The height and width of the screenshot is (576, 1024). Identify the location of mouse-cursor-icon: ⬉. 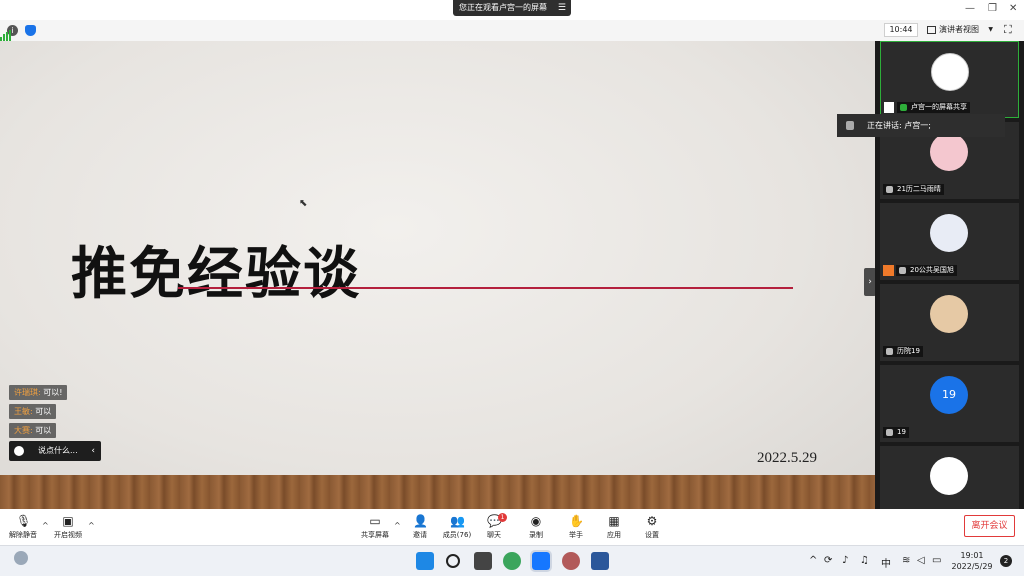
(303, 203).